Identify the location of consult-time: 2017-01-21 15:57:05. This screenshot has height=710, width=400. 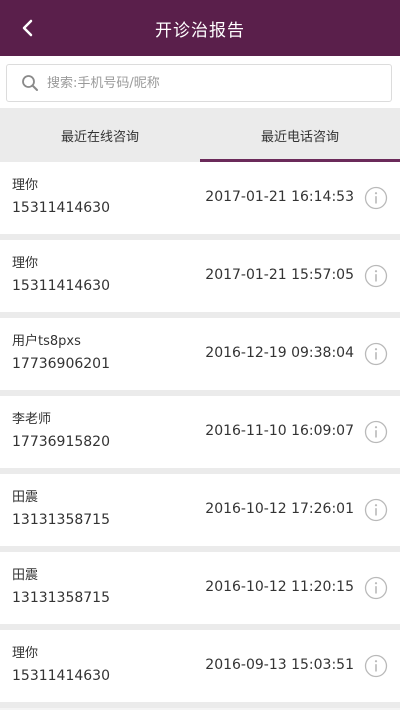
(279, 275).